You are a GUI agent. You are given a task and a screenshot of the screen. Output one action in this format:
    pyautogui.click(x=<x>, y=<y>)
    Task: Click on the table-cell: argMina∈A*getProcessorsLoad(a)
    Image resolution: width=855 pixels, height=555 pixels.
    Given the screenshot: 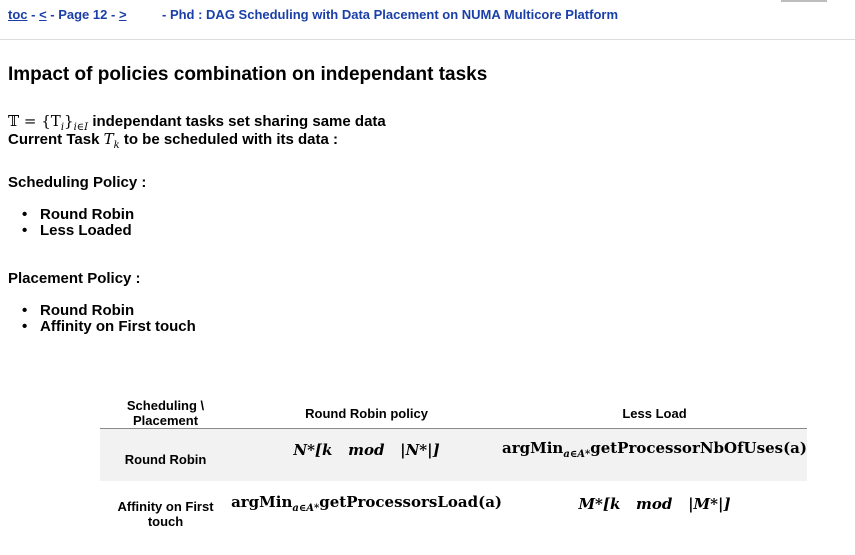 What is the action you would take?
    pyautogui.click(x=367, y=503)
    